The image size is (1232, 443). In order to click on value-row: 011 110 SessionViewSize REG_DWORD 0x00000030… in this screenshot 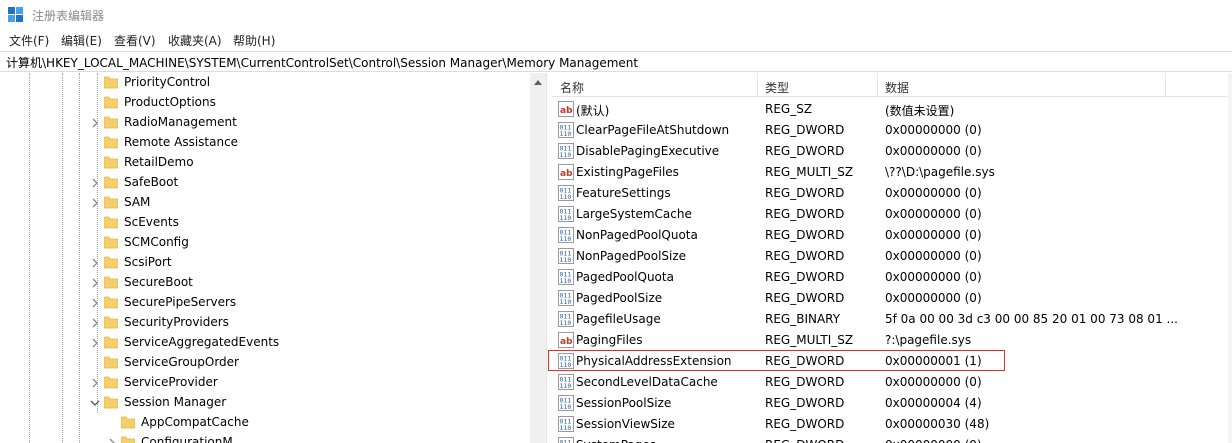, I will do `click(892, 424)`.